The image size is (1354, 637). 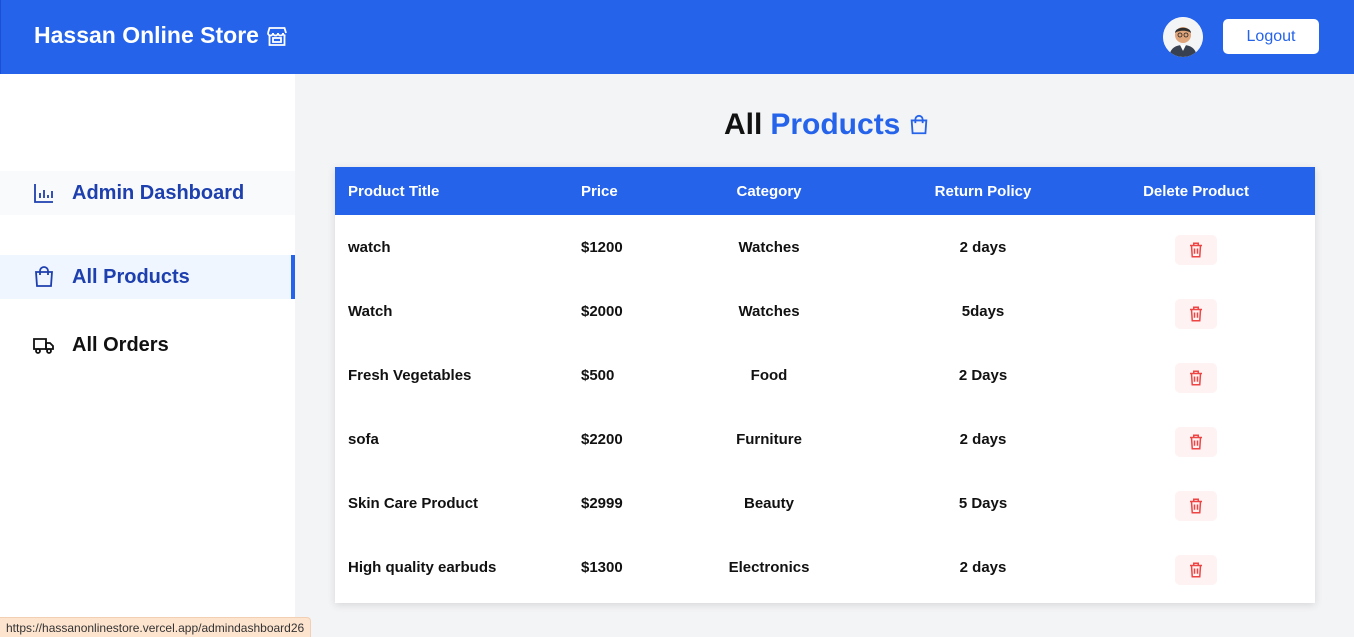 I want to click on product-price: $2999, so click(x=602, y=503).